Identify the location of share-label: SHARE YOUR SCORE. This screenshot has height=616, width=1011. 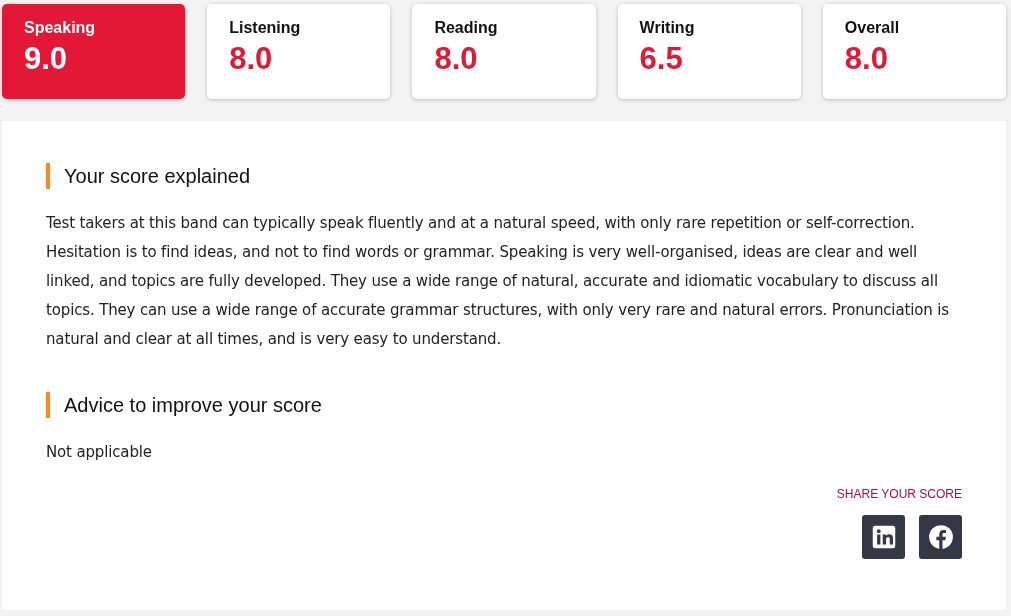
(899, 494).